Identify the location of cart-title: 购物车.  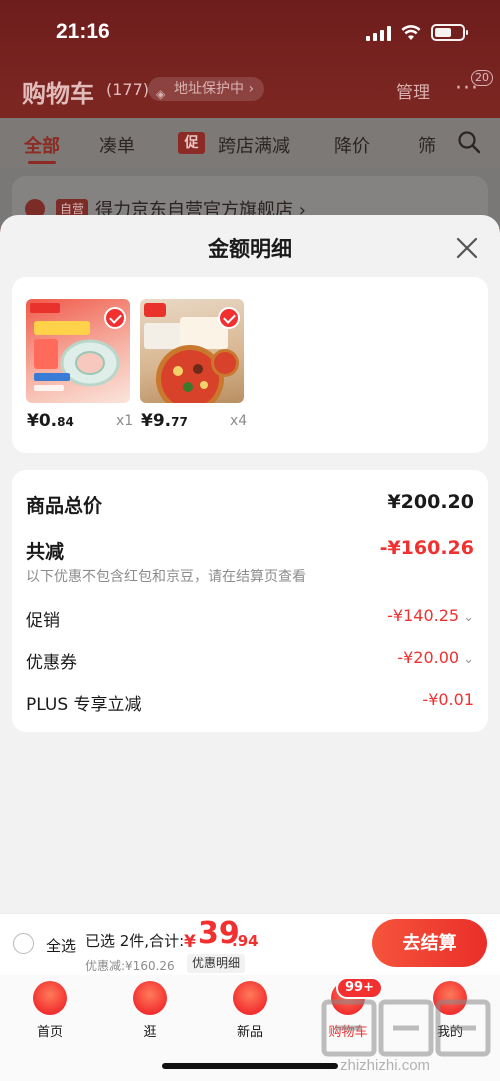
(58, 94).